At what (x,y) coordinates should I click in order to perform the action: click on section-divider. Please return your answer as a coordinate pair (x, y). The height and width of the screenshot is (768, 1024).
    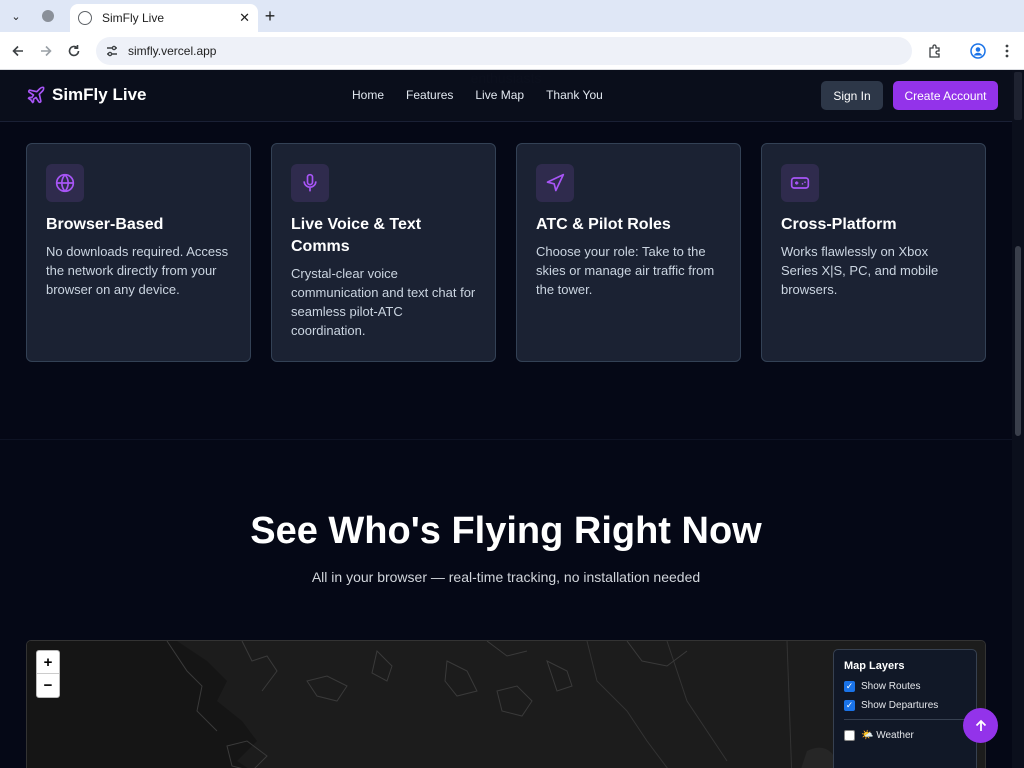
    Looking at the image, I should click on (506, 439).